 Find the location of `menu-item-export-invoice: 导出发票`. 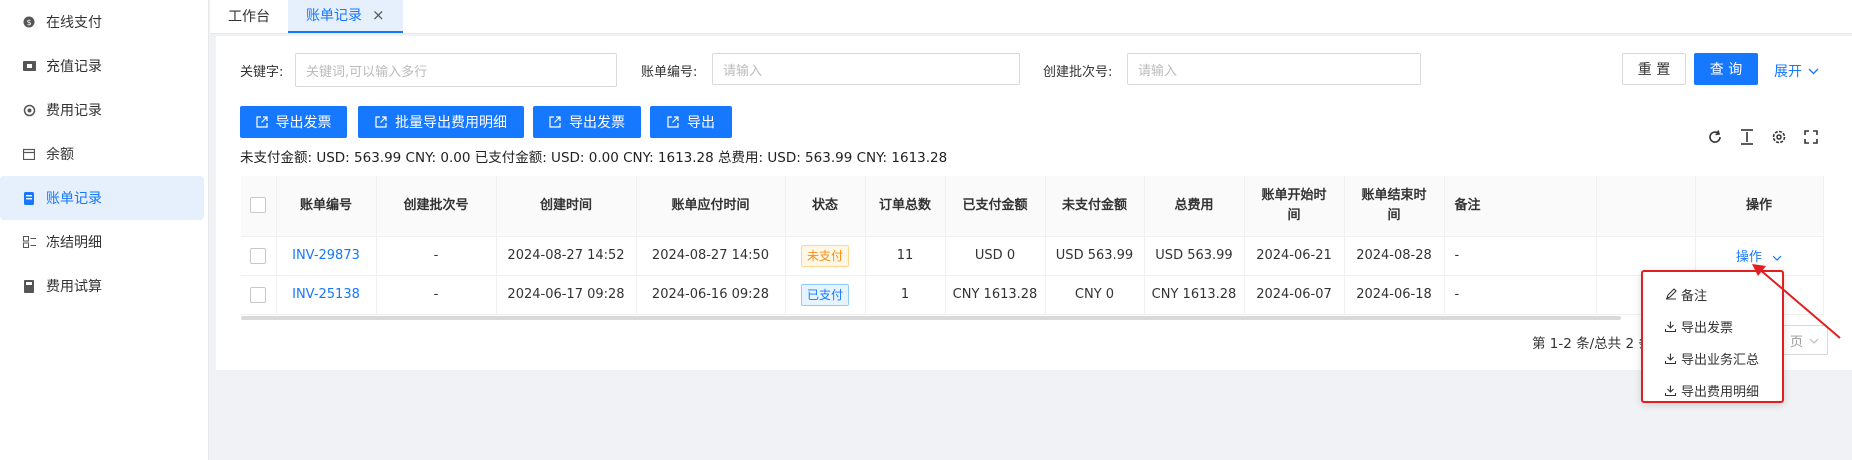

menu-item-export-invoice: 导出发票 is located at coordinates (1712, 326).